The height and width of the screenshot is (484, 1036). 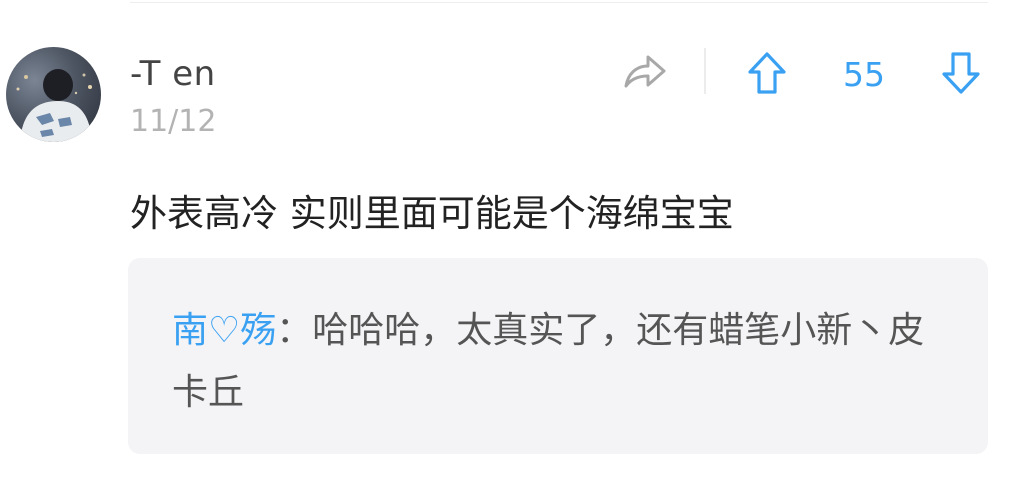 What do you see at coordinates (559, 2) in the screenshot?
I see `divider` at bounding box center [559, 2].